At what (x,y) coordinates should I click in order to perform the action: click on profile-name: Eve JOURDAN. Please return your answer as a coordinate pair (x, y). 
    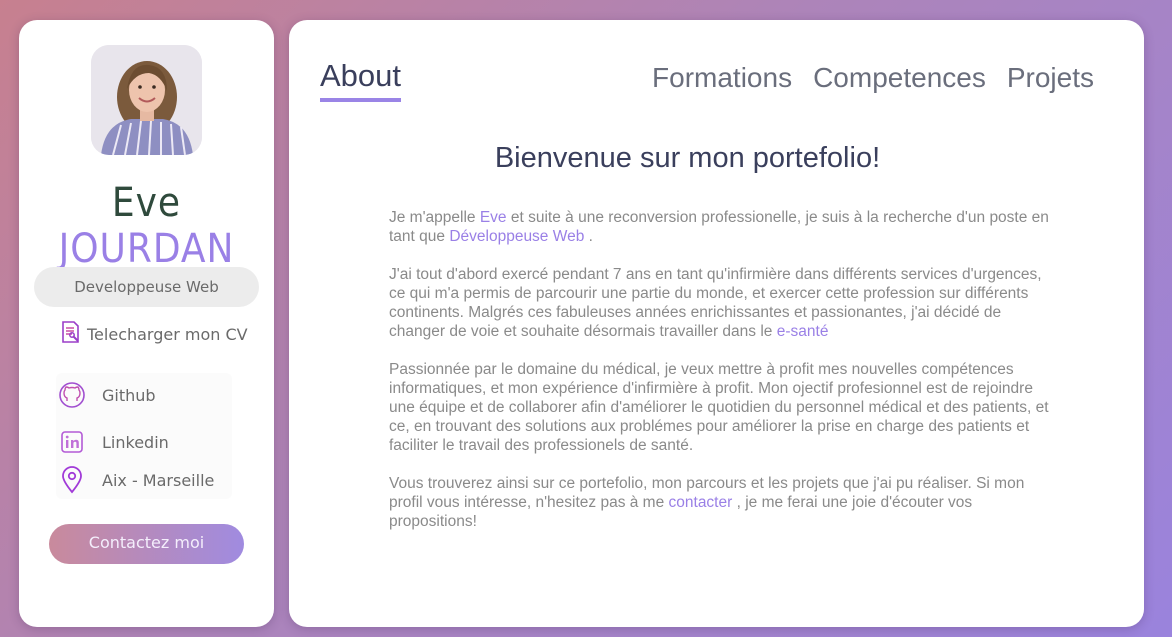
    Looking at the image, I should click on (146, 226).